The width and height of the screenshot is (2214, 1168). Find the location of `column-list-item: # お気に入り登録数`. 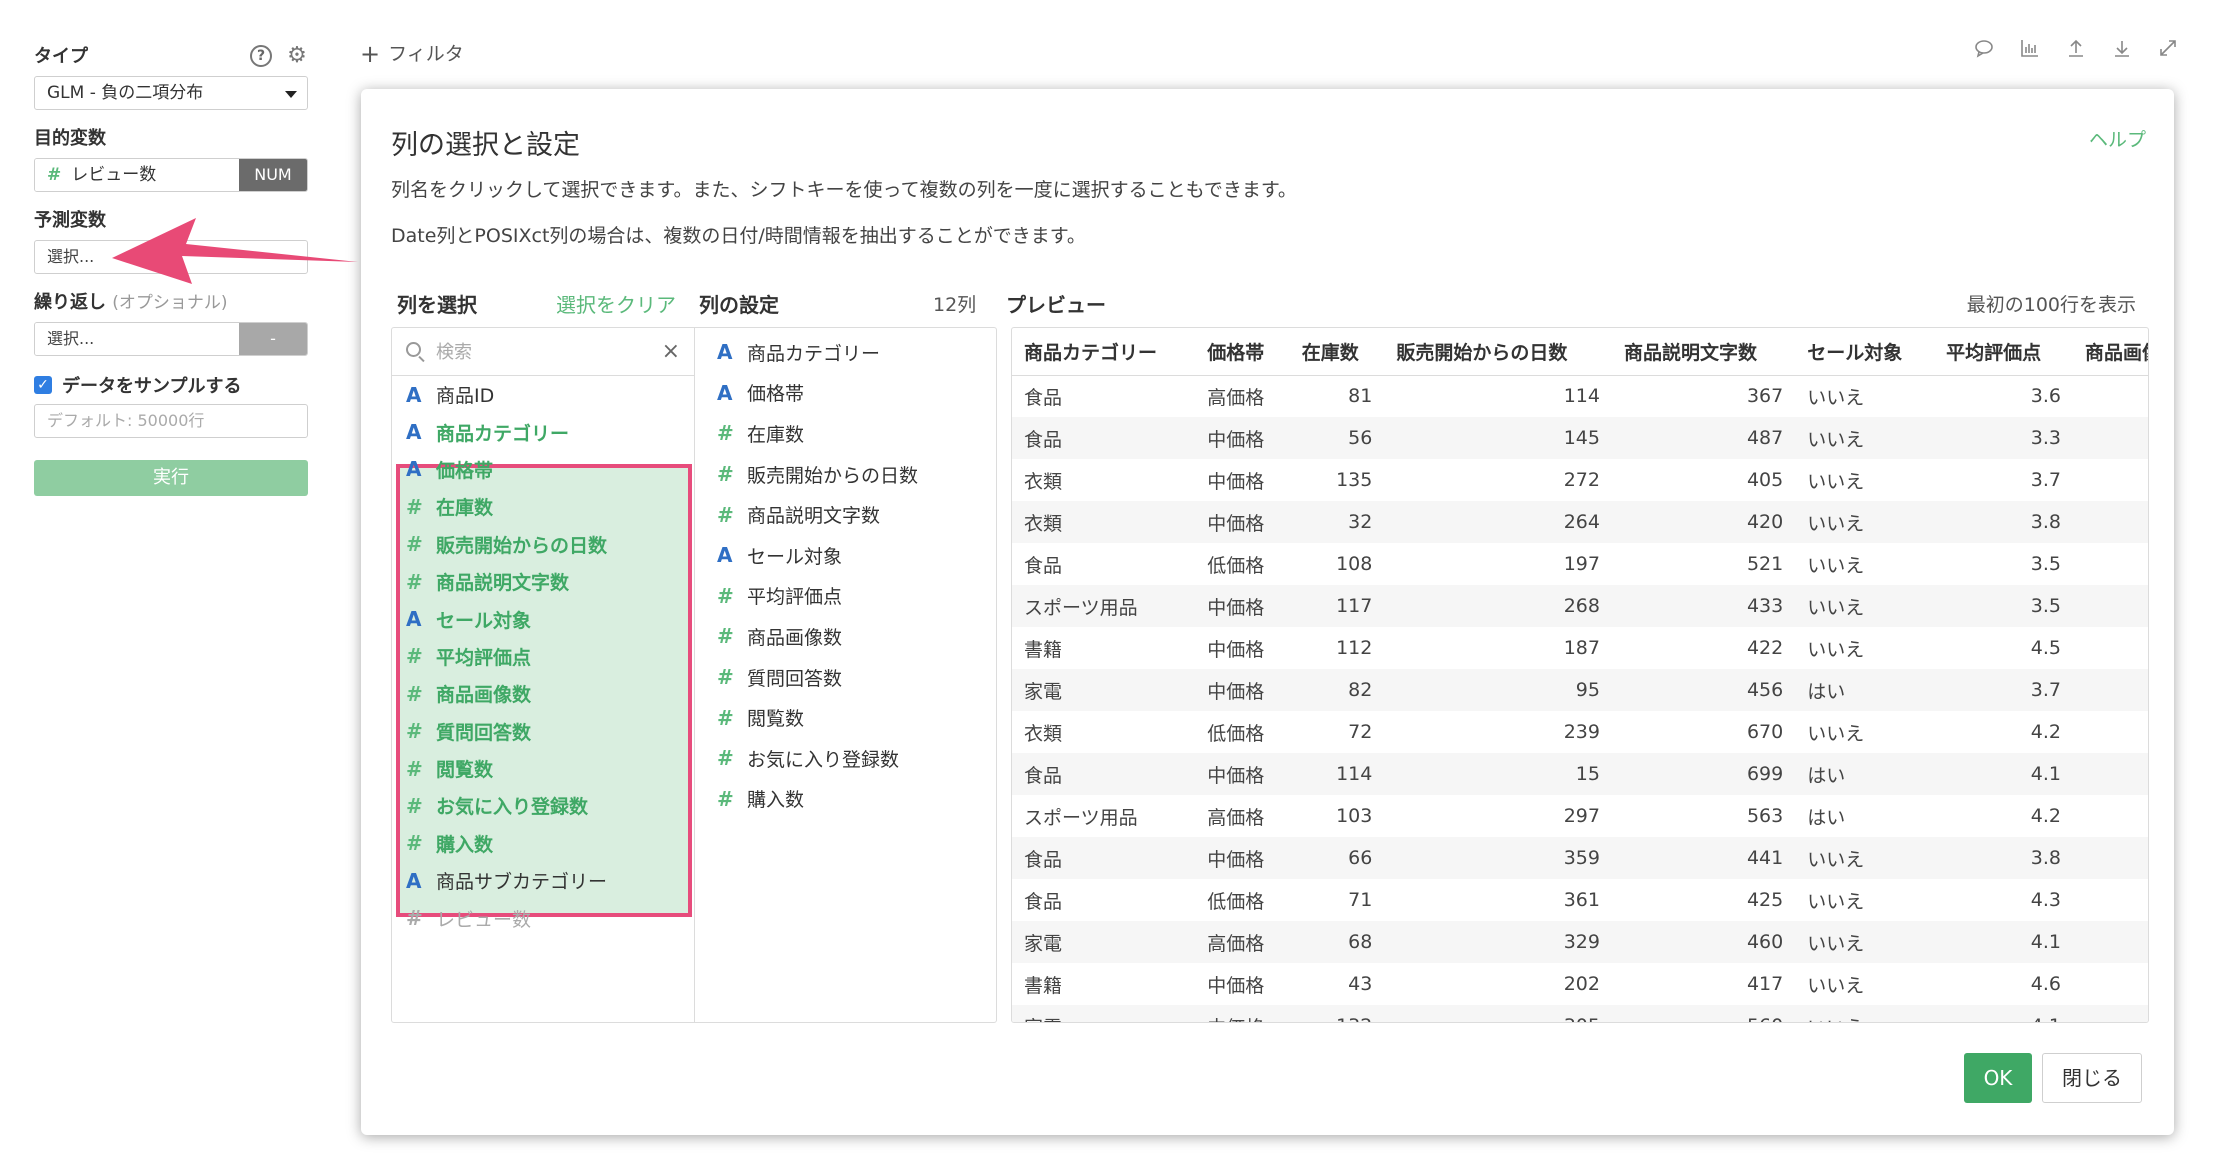

column-list-item: # お気に入り登録数 is located at coordinates (543, 805).